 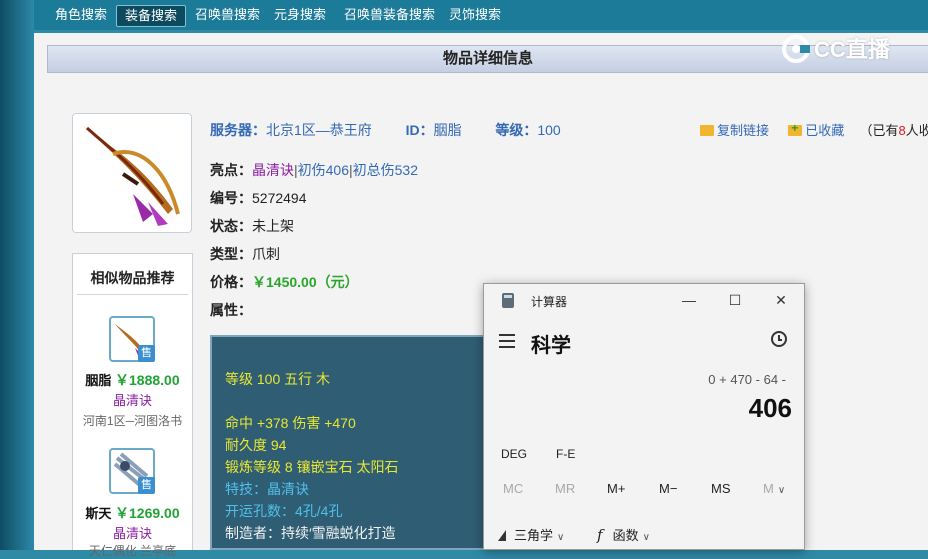 I want to click on collect-count-suffix: 人收藏）, so click(x=916, y=130).